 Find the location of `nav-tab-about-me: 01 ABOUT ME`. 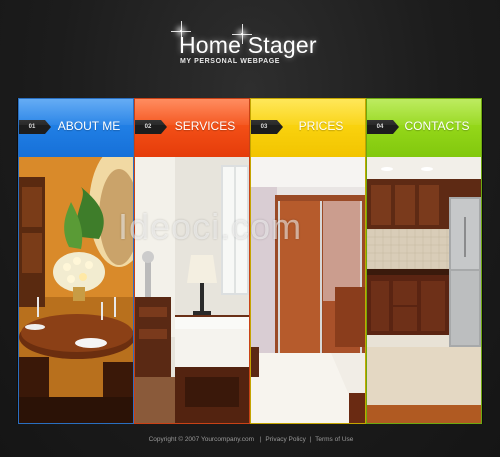

nav-tab-about-me: 01 ABOUT ME is located at coordinates (76, 128).